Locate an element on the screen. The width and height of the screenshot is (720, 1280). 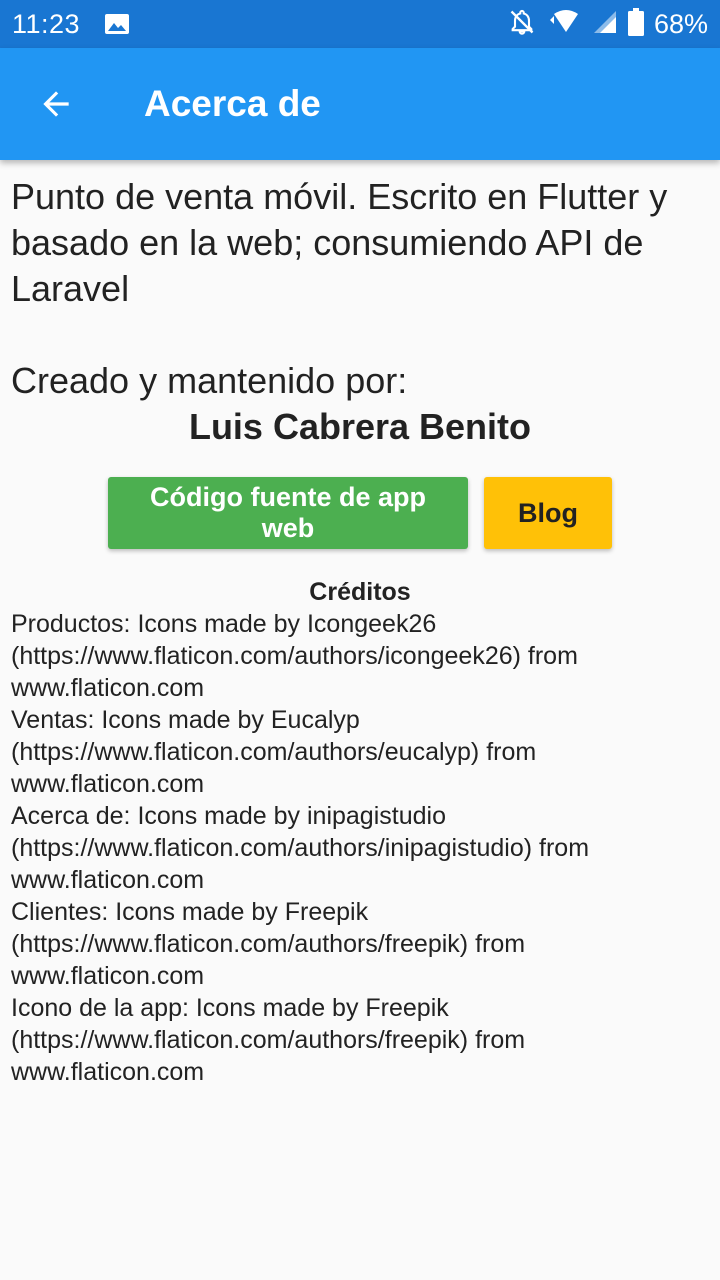
status-icons: 68% is located at coordinates (608, 24).